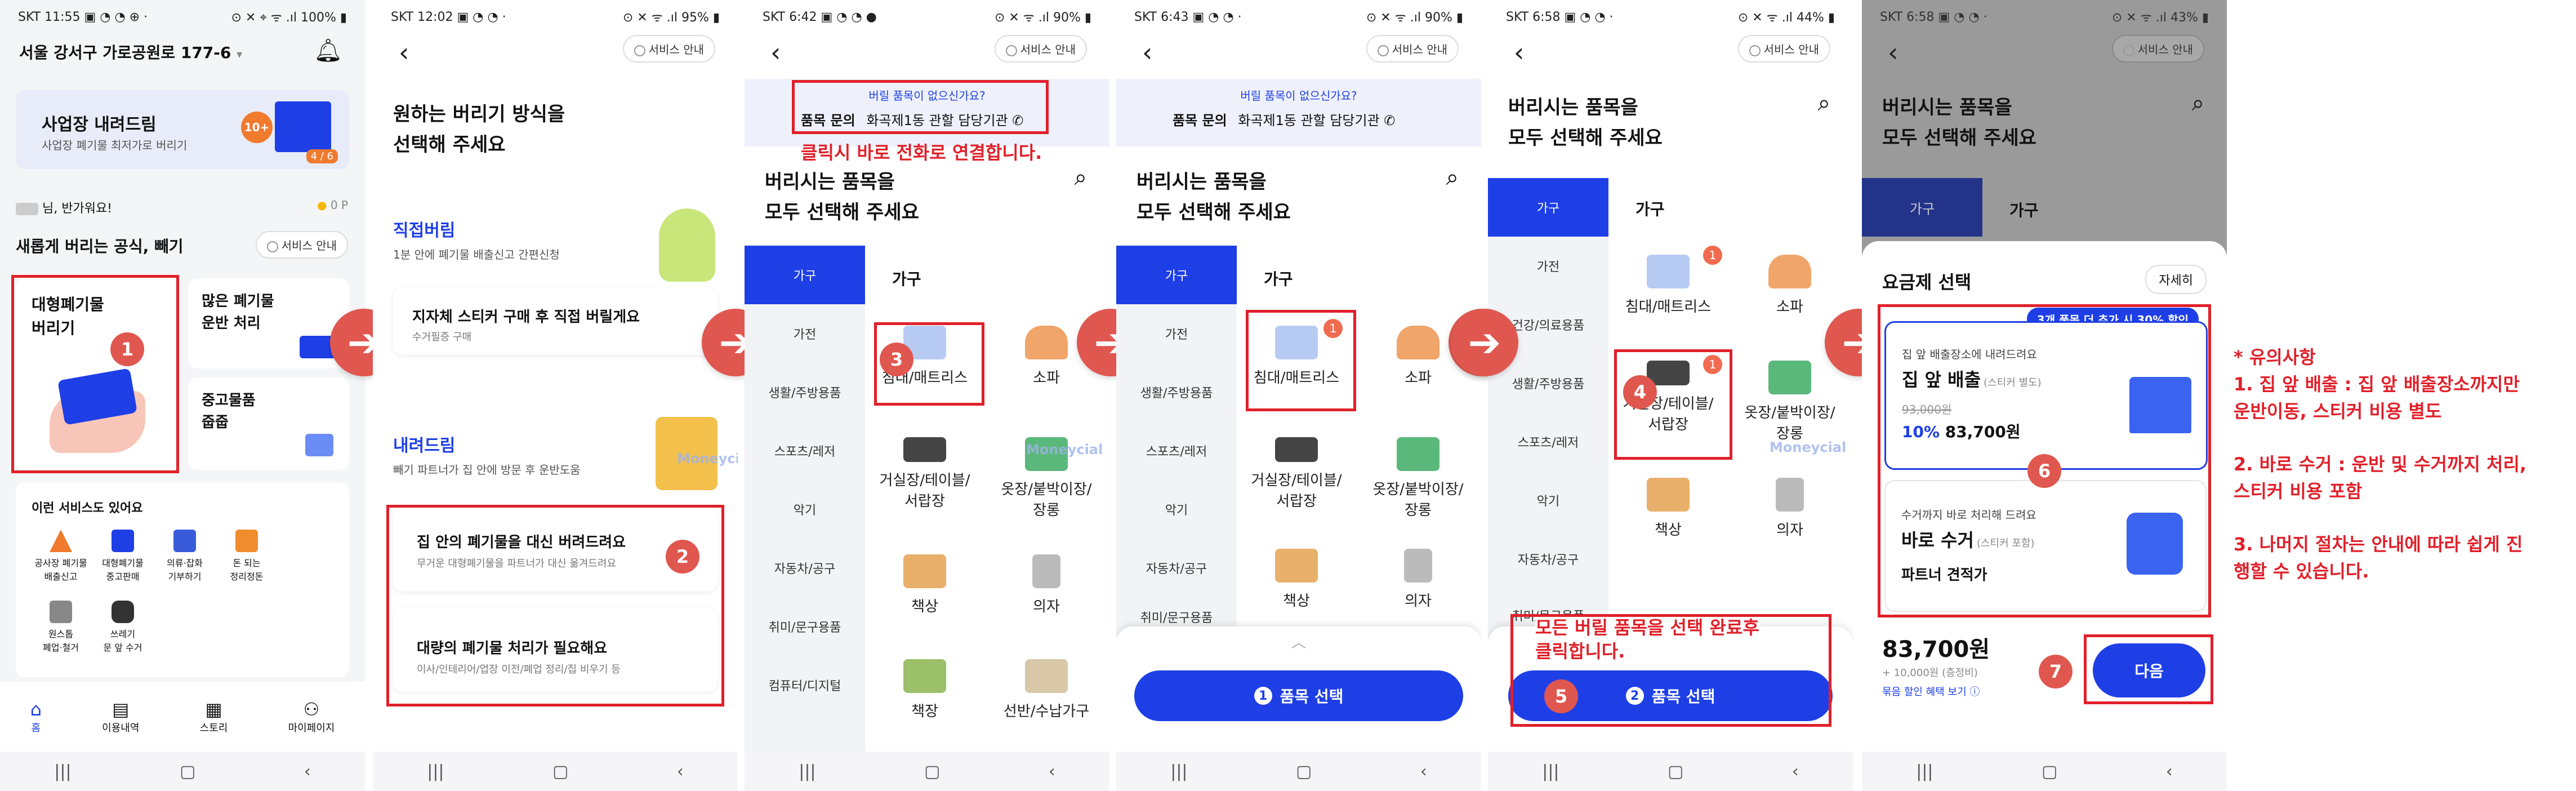 The height and width of the screenshot is (791, 2576). What do you see at coordinates (185, 557) in the screenshot?
I see `service-item: 의류·잡화 기부하기` at bounding box center [185, 557].